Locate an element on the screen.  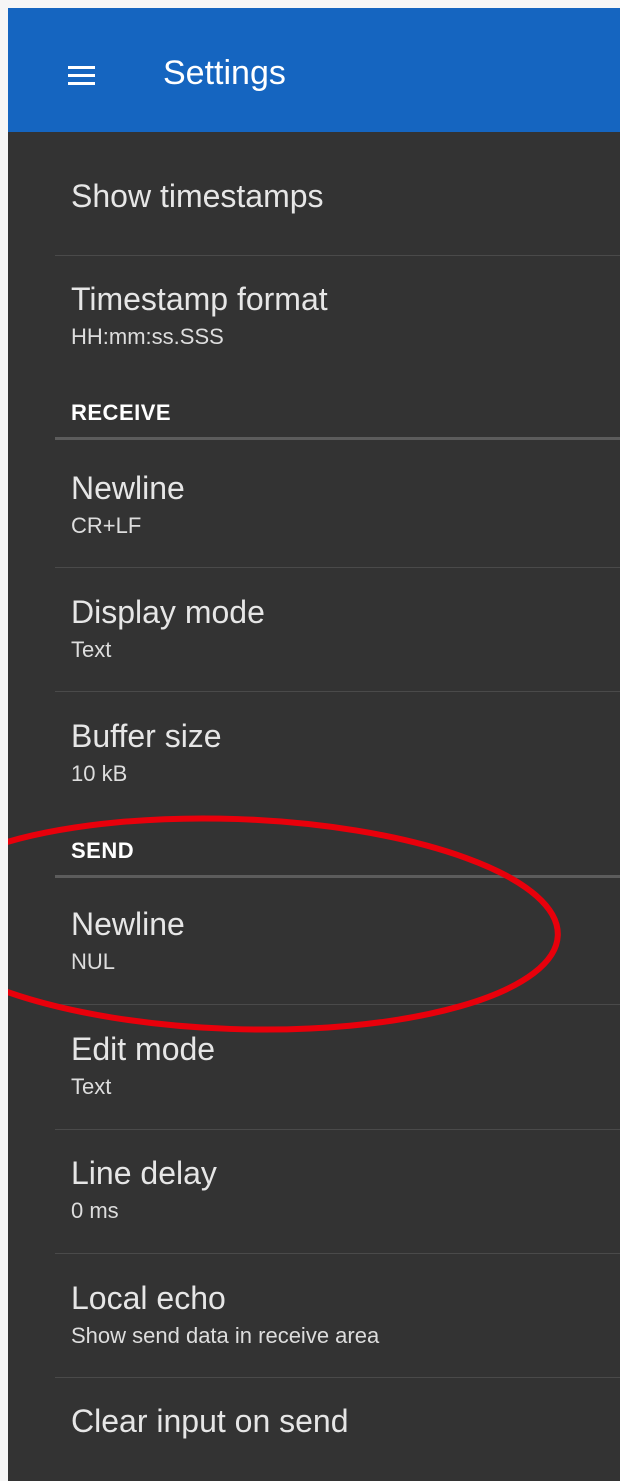
app-bar: Settings is located at coordinates (314, 70).